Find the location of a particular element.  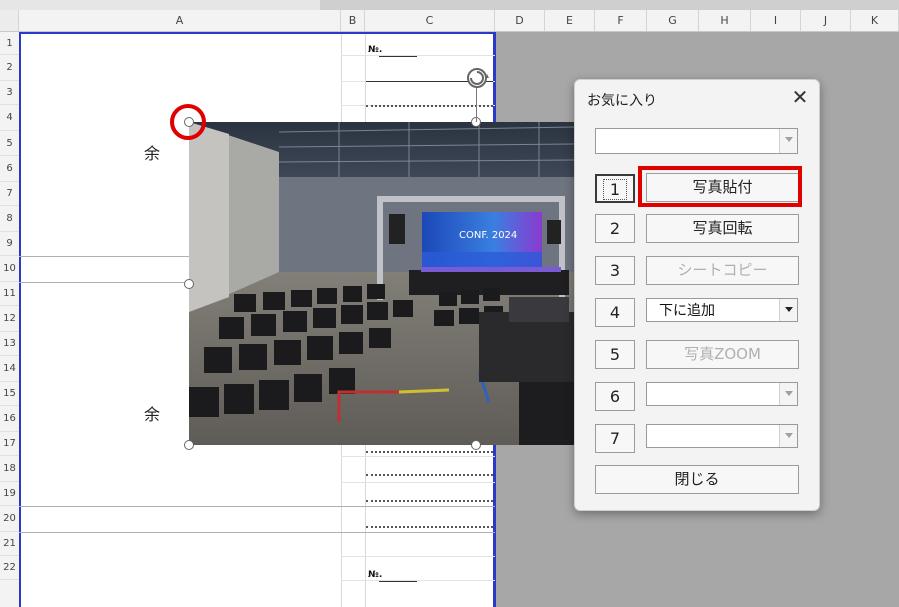

column-header-bar: A B C D E F G H I J K is located at coordinates (449, 21).